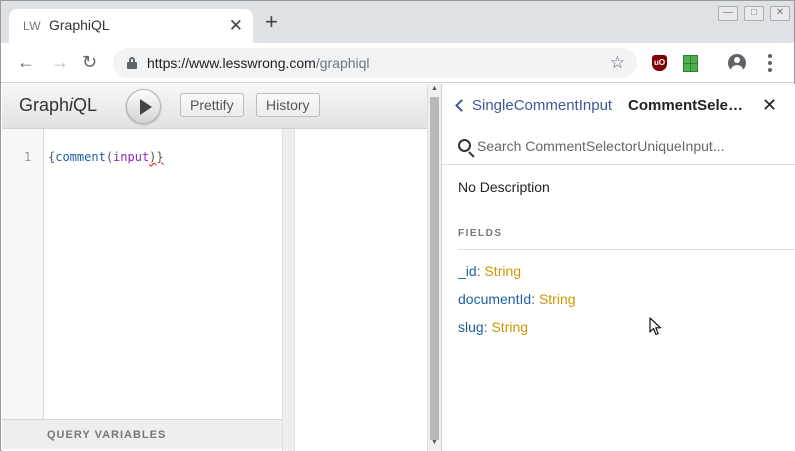 The image size is (795, 451). What do you see at coordinates (397, 22) in the screenshot?
I see `tab-strip: LW GraphiQL ✕ + — □ ✕` at bounding box center [397, 22].